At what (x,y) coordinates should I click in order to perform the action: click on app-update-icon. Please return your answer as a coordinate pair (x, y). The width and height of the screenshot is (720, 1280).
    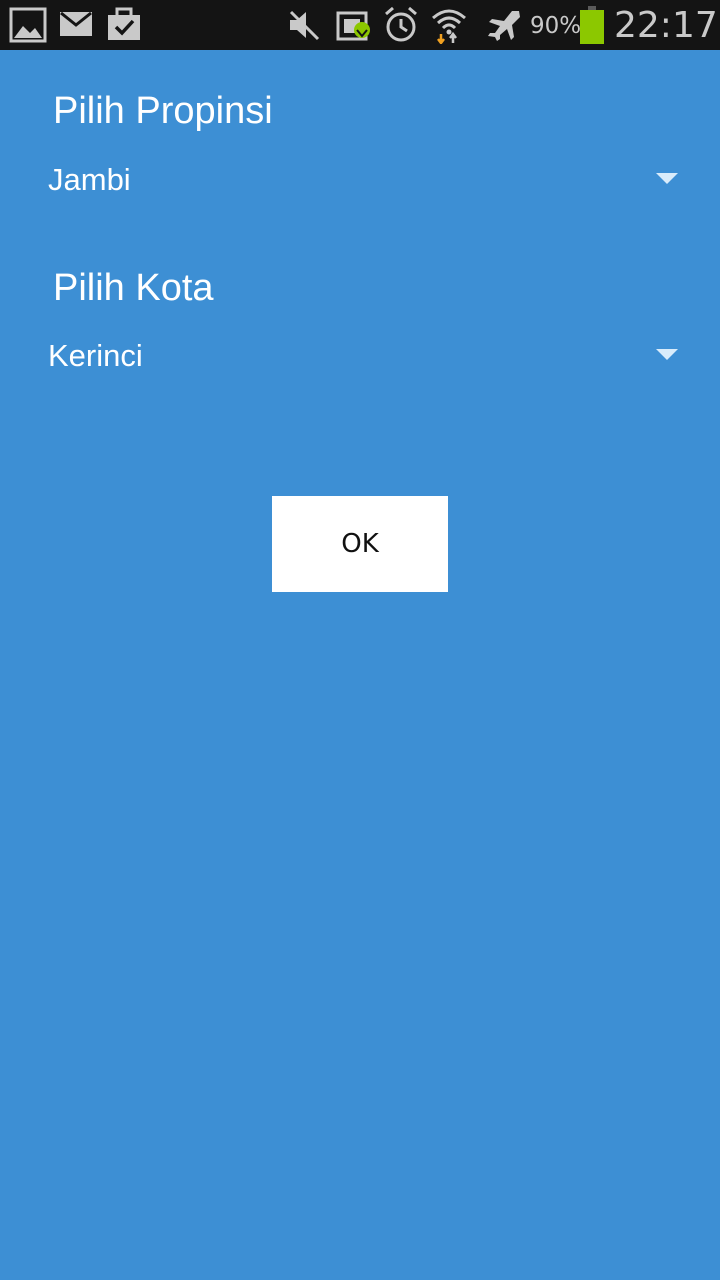
    Looking at the image, I should click on (354, 27).